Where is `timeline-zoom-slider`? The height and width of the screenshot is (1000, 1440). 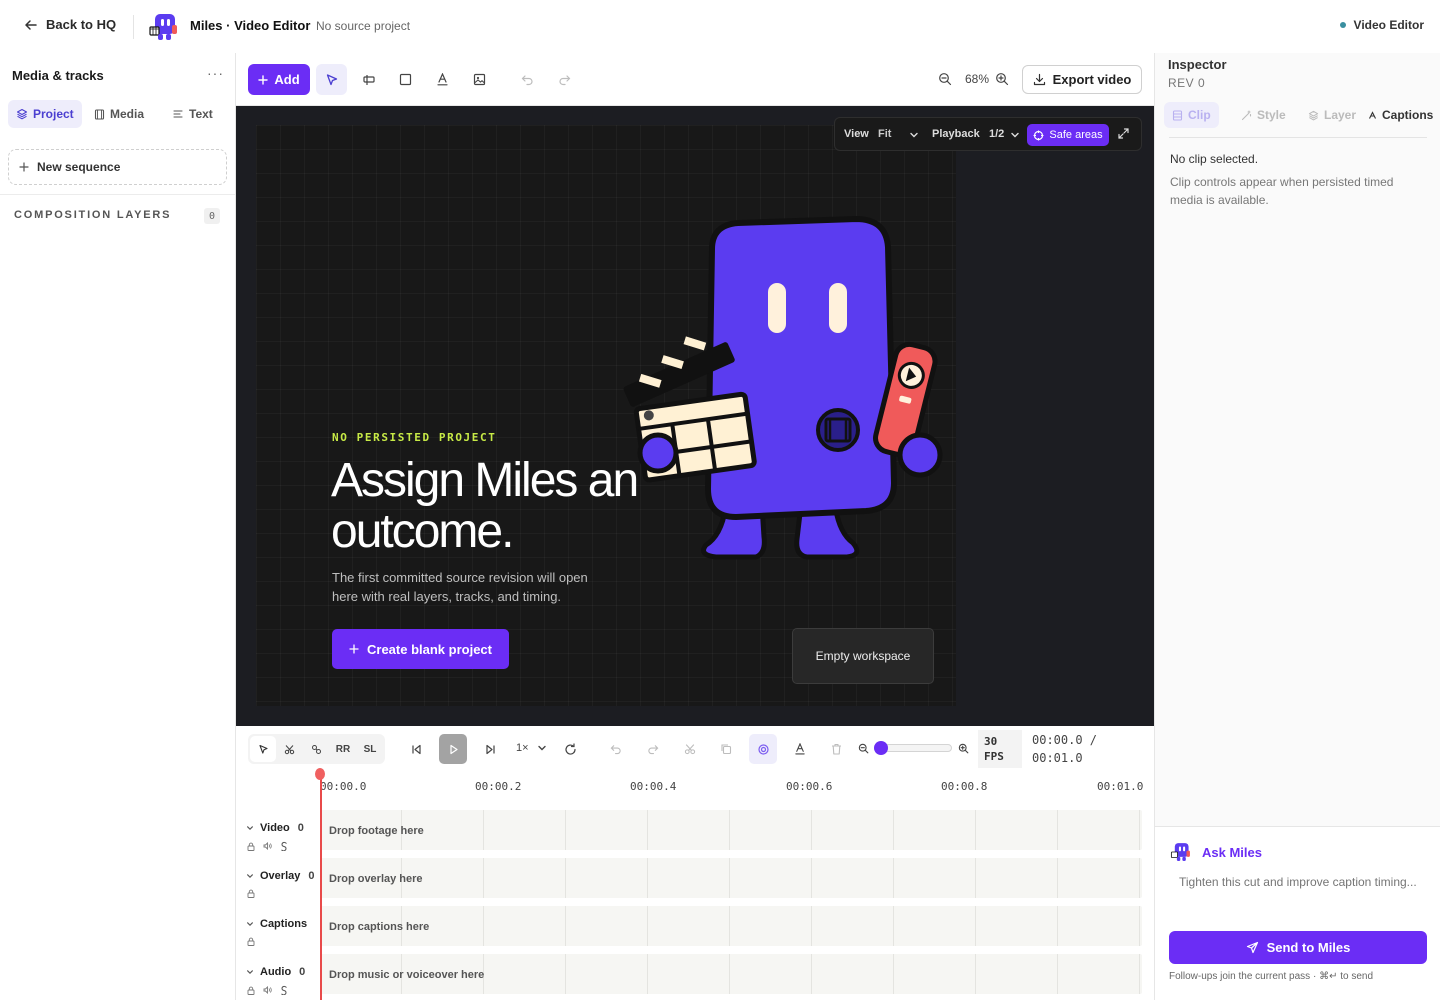 timeline-zoom-slider is located at coordinates (913, 748).